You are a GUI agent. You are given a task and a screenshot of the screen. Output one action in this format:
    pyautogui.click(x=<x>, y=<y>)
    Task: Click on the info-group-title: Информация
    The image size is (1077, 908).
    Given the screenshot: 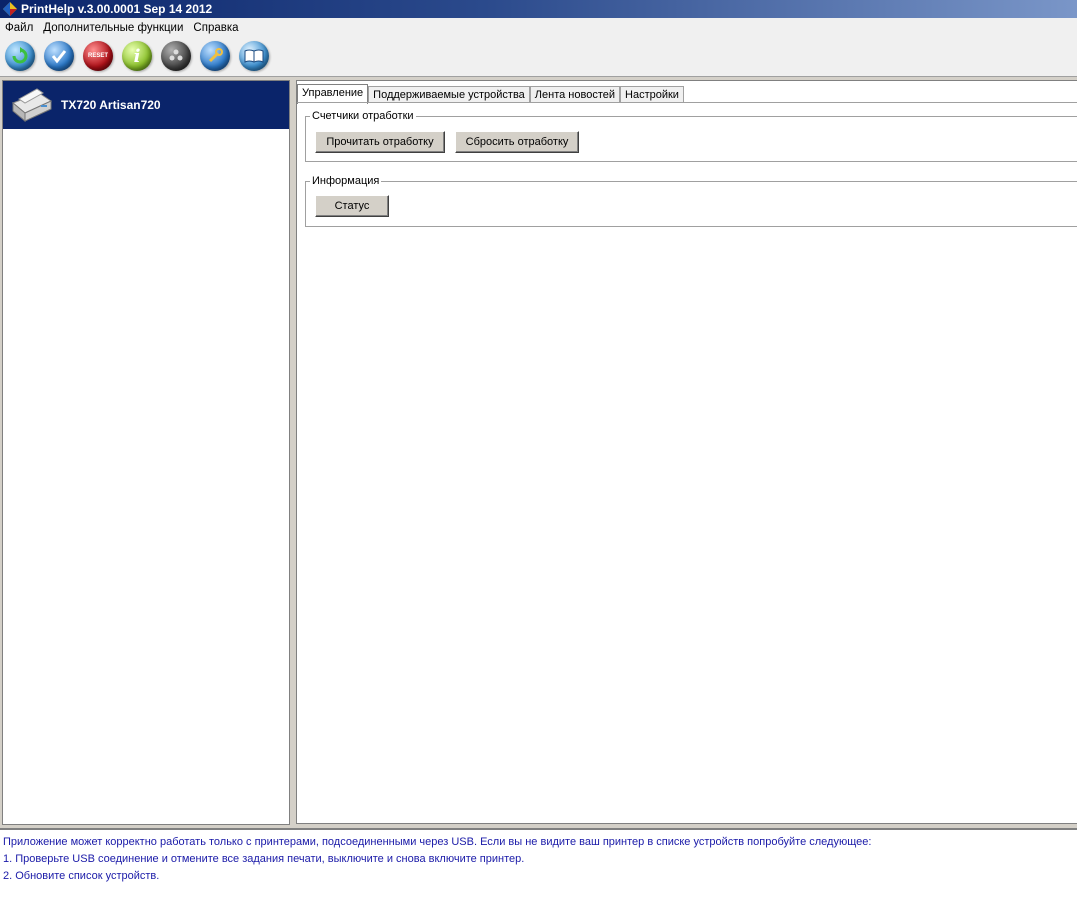 What is the action you would take?
    pyautogui.click(x=346, y=181)
    